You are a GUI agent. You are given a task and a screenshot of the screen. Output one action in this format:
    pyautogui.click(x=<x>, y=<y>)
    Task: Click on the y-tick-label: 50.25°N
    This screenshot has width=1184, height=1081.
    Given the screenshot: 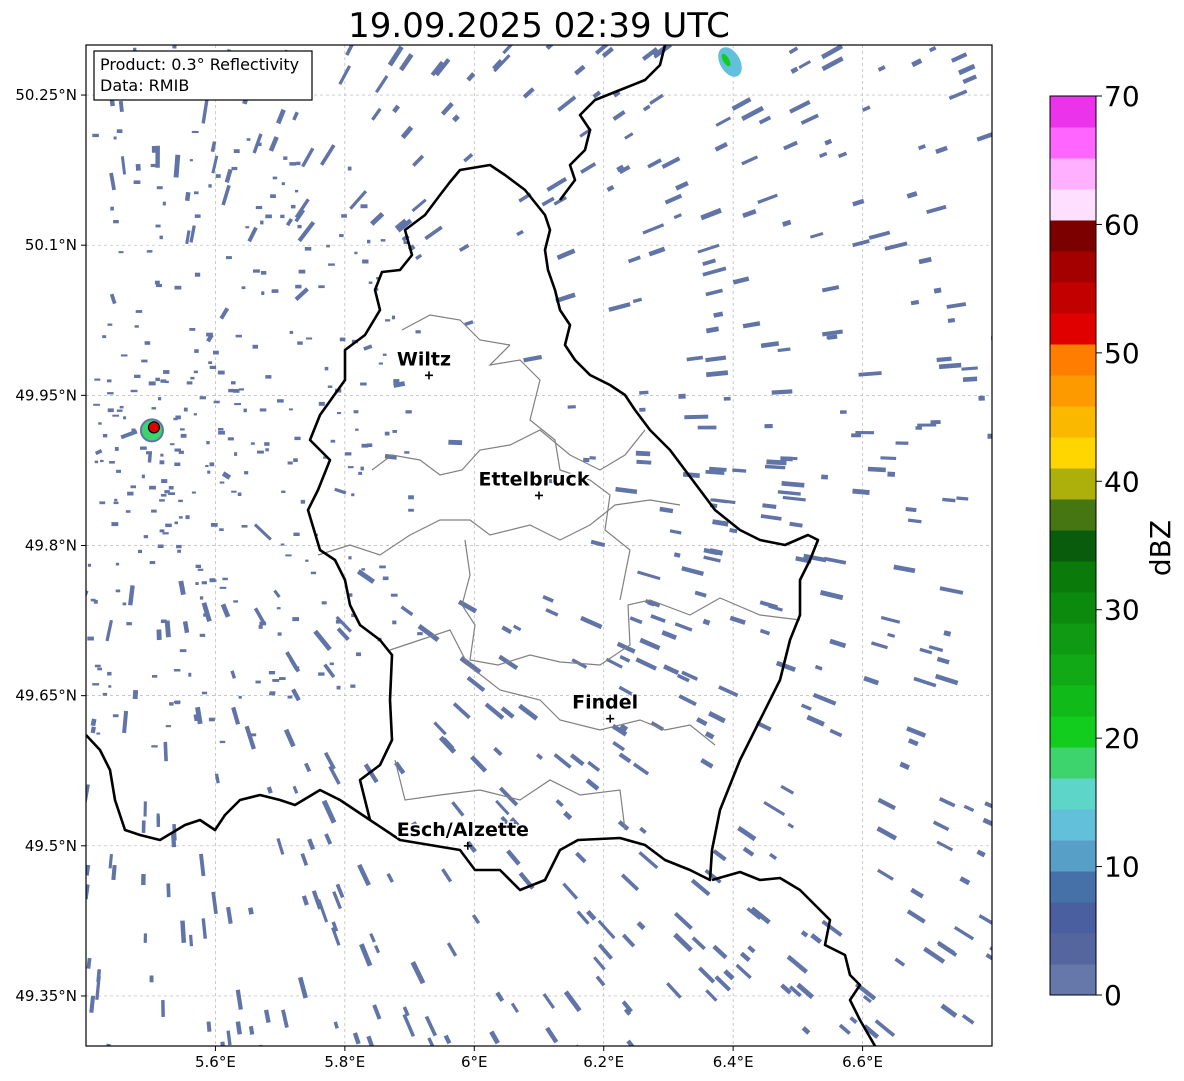 What is the action you would take?
    pyautogui.click(x=46, y=95)
    